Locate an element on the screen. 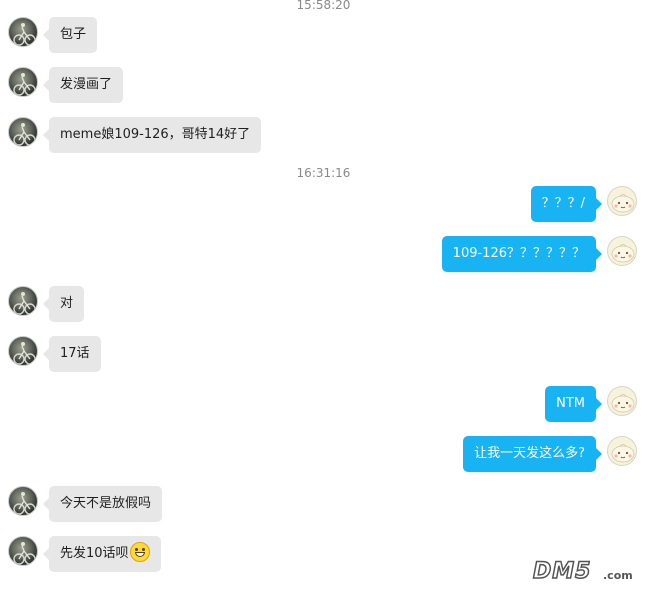  message-bubble: 17话 is located at coordinates (72, 354).